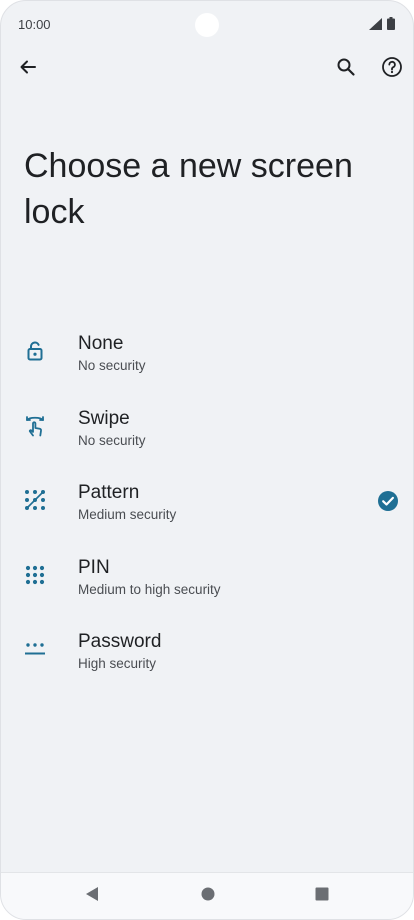  What do you see at coordinates (207, 69) in the screenshot?
I see `app-bar` at bounding box center [207, 69].